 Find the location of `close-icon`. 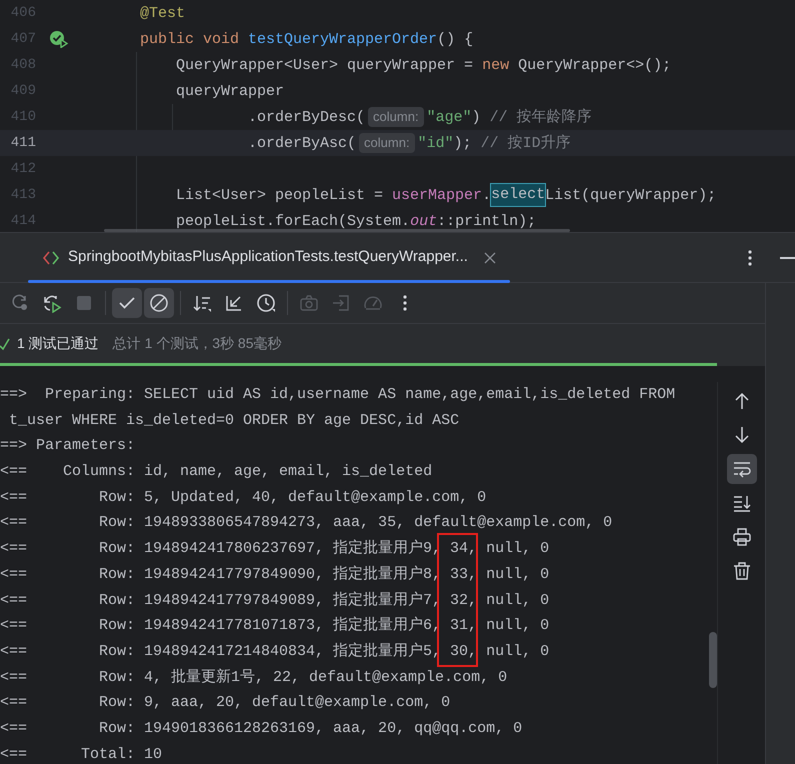

close-icon is located at coordinates (490, 258).